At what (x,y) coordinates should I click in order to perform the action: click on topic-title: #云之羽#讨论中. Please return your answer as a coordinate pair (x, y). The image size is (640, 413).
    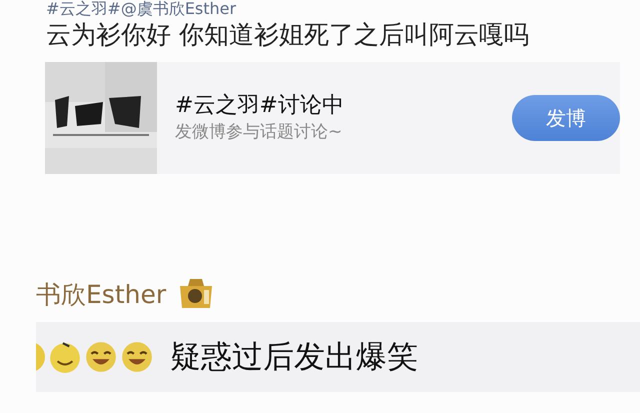
    Looking at the image, I should click on (343, 106).